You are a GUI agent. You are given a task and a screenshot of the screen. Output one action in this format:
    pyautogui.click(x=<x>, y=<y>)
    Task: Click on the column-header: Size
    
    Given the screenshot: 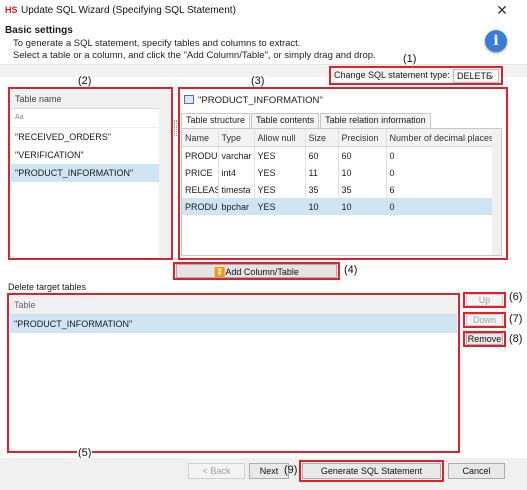 What is the action you would take?
    pyautogui.click(x=322, y=138)
    